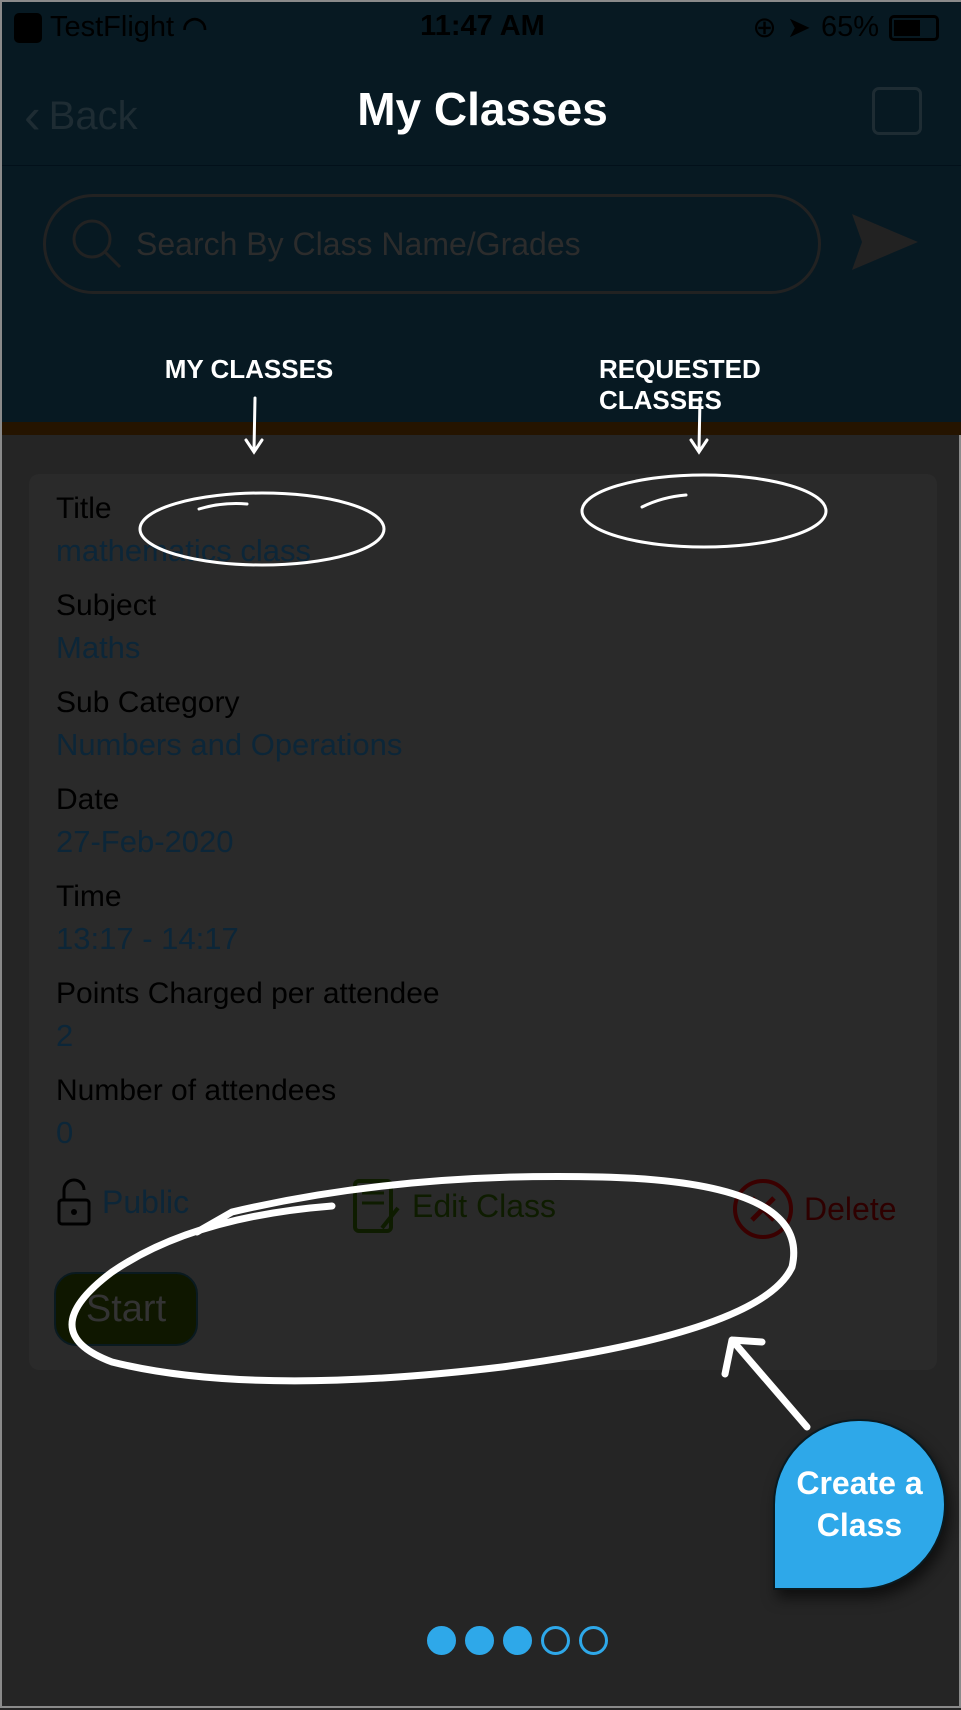 The height and width of the screenshot is (1710, 961). What do you see at coordinates (849, 27) in the screenshot?
I see `battery-percent: 65%` at bounding box center [849, 27].